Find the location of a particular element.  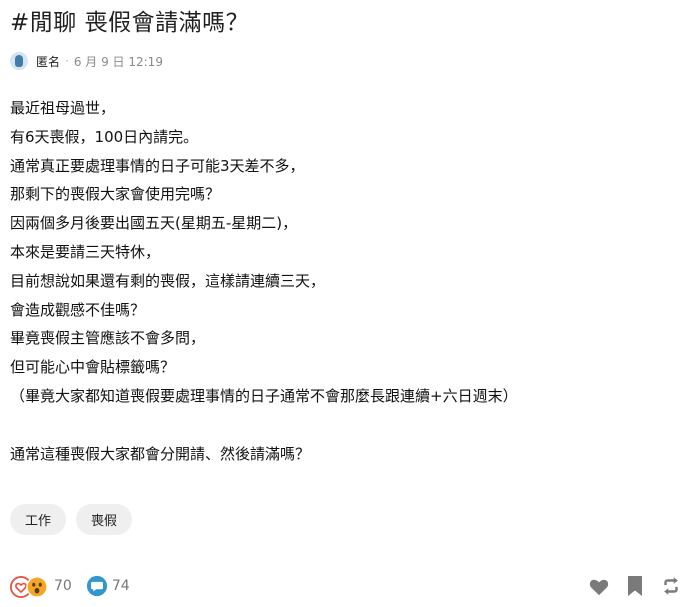

tag-bereavement-leave: 喪假 is located at coordinates (104, 519).